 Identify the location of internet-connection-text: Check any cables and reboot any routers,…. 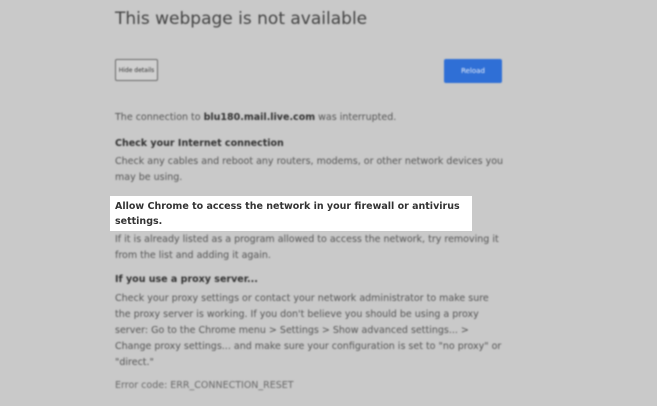
(309, 169).